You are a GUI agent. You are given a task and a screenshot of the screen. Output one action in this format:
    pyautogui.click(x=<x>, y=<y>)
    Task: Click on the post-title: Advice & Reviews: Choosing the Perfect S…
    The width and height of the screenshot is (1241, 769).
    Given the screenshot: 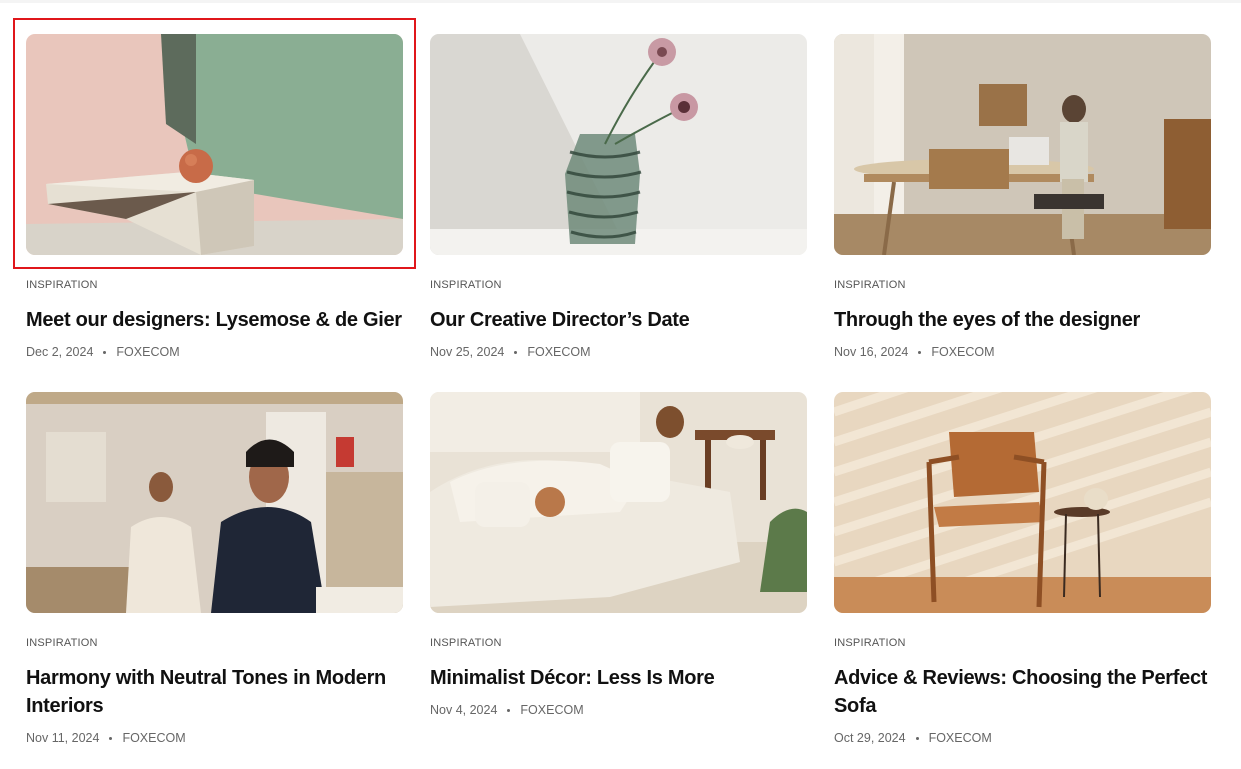 What is the action you would take?
    pyautogui.click(x=1022, y=692)
    